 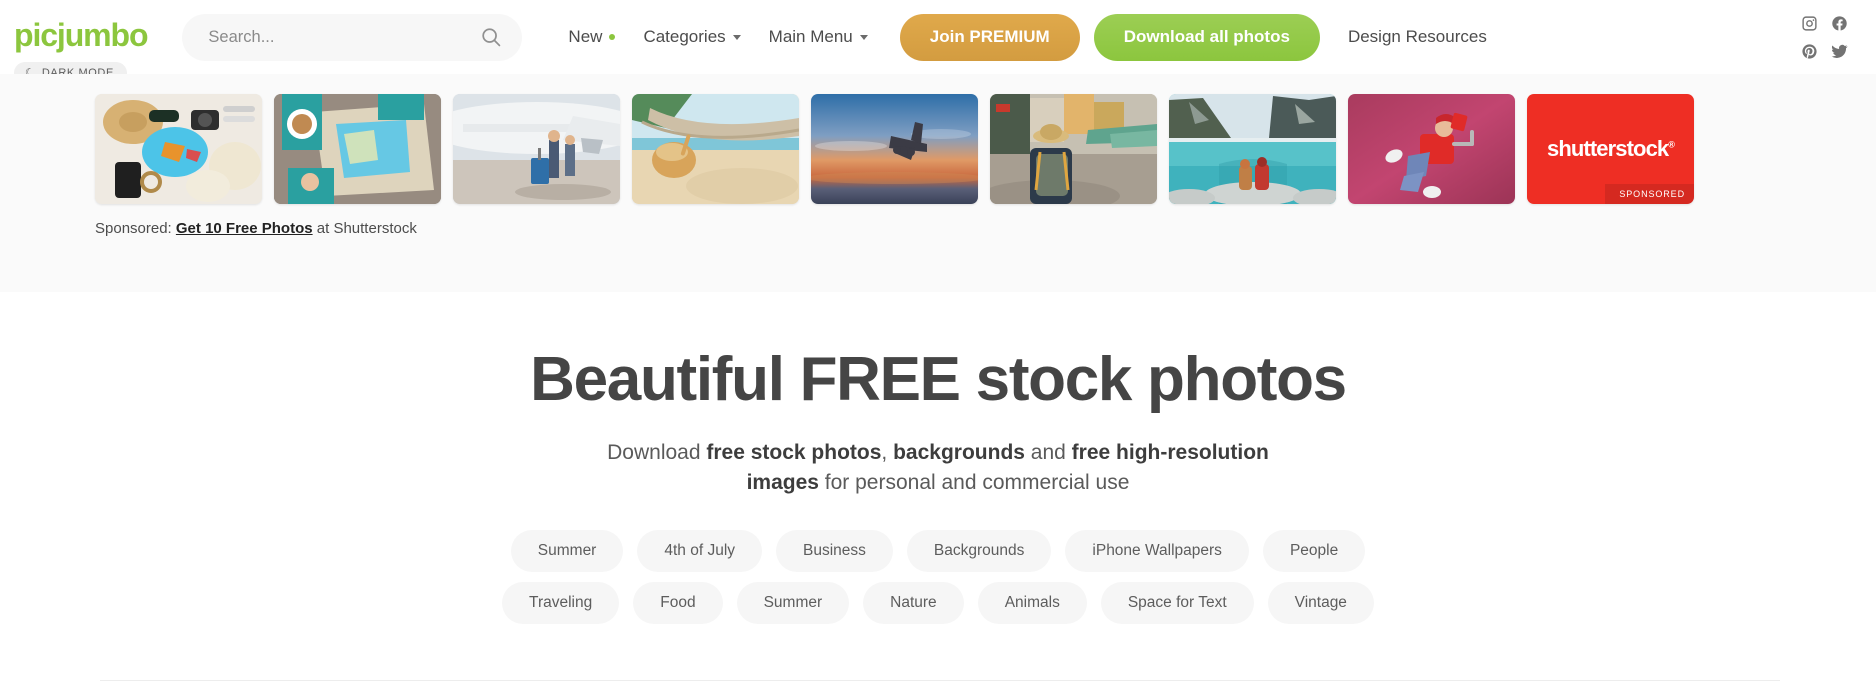 I want to click on trademark-symbol: ®, so click(x=1671, y=144).